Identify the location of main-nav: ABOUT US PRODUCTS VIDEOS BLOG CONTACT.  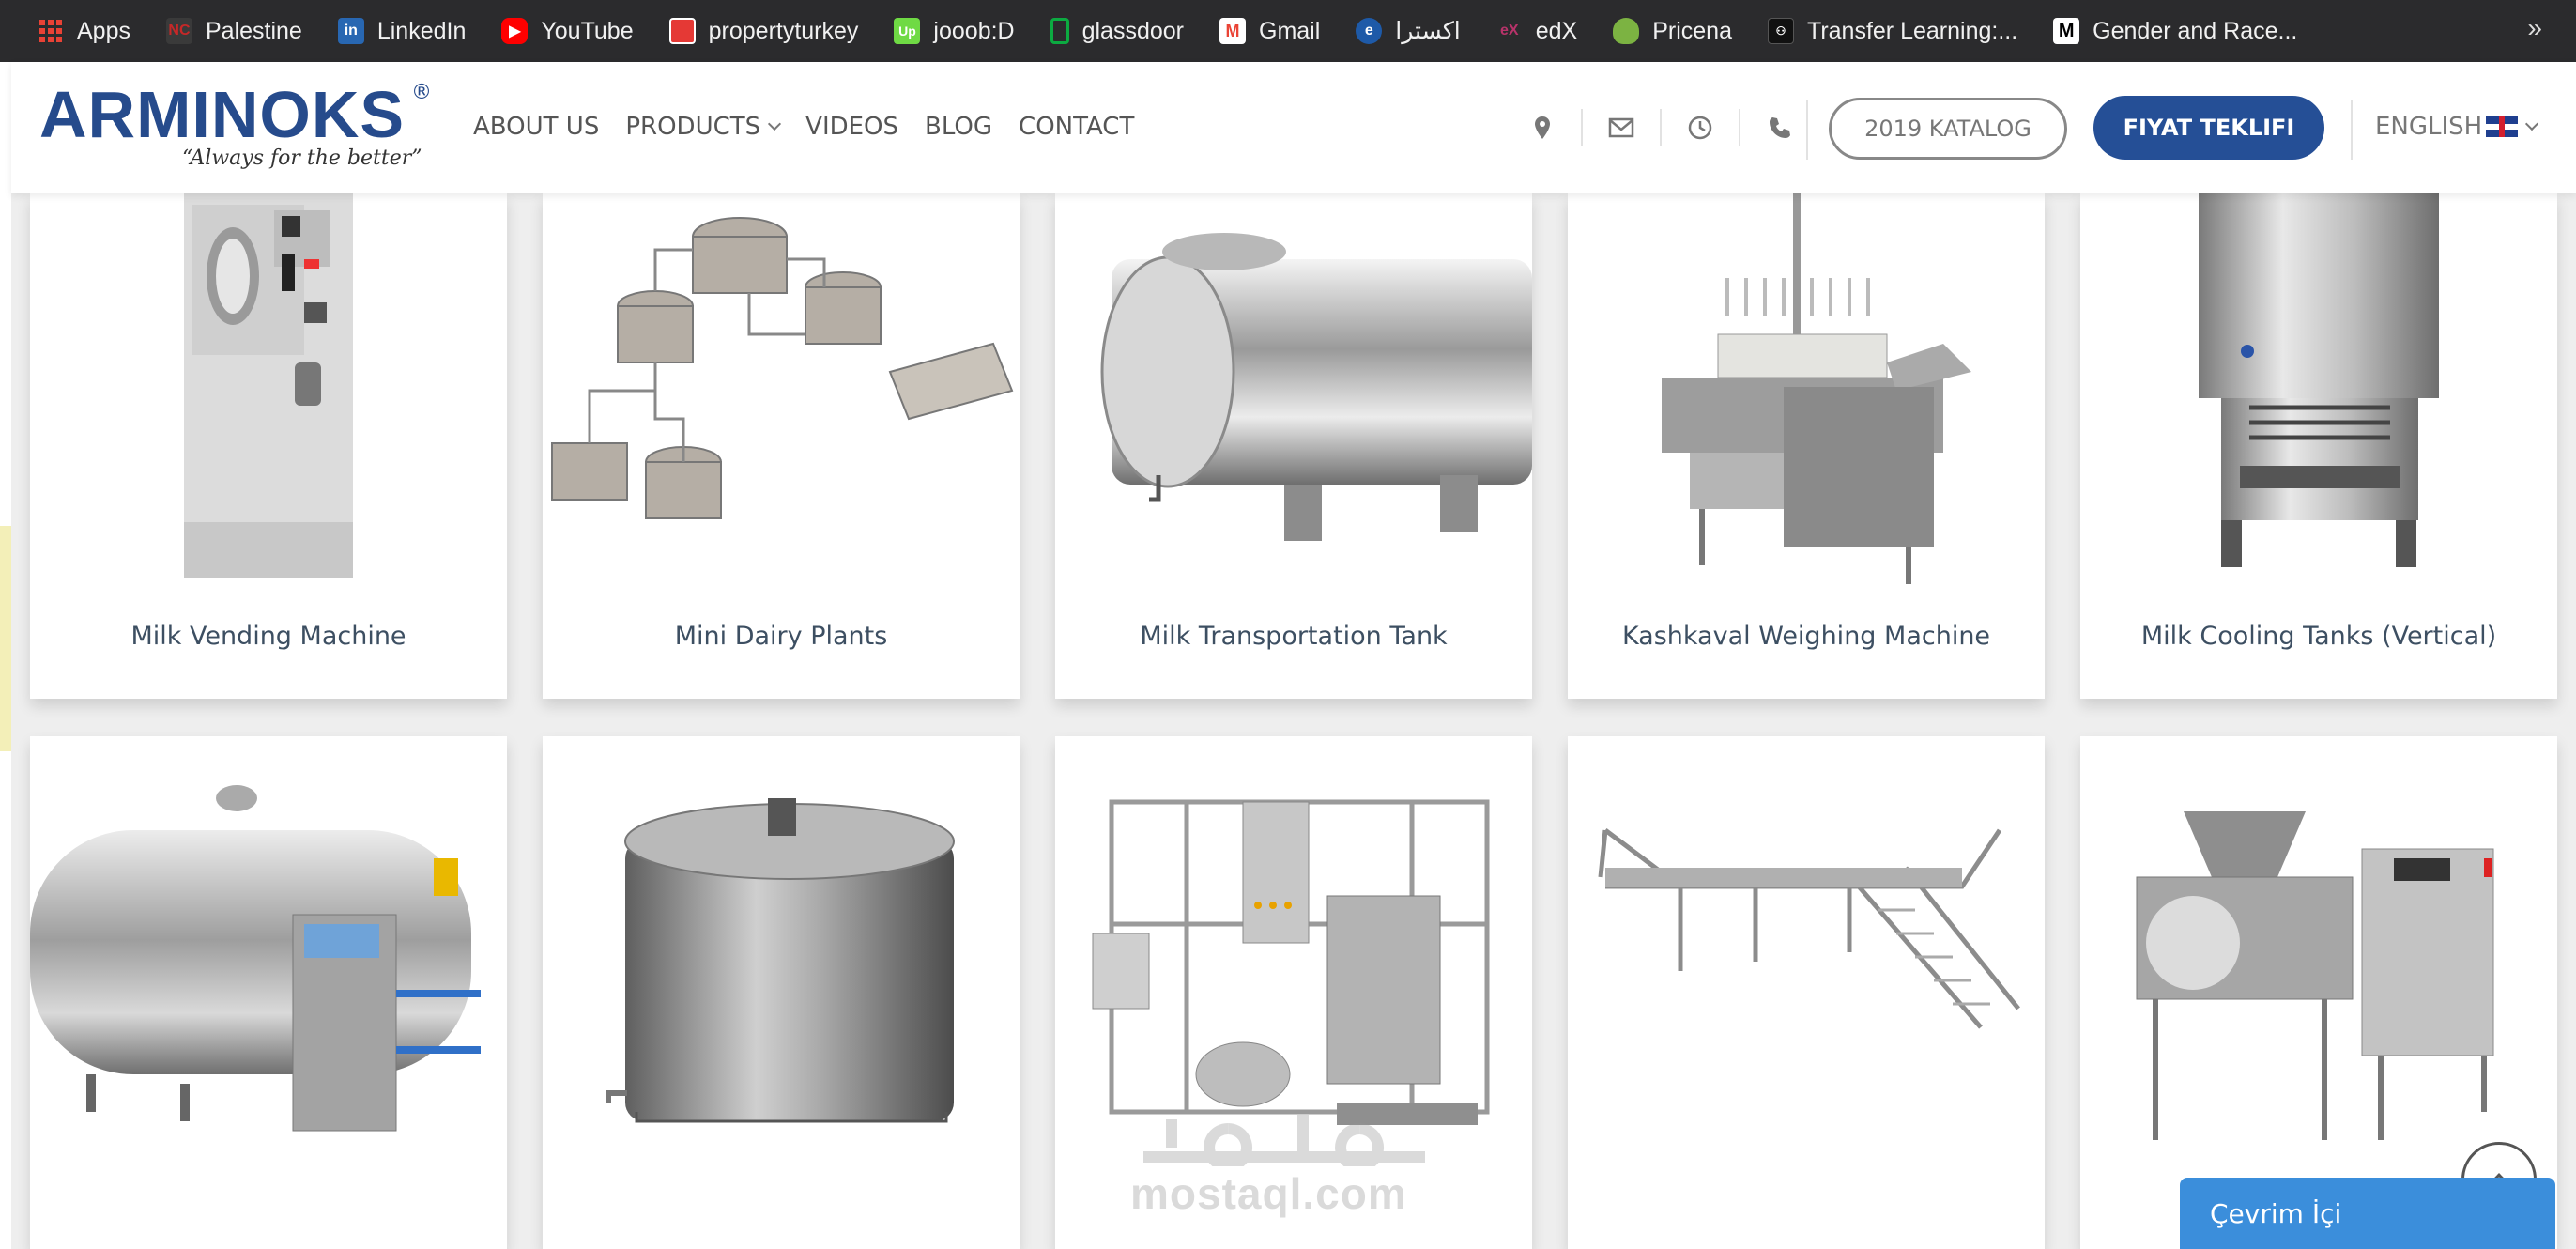
(816, 127).